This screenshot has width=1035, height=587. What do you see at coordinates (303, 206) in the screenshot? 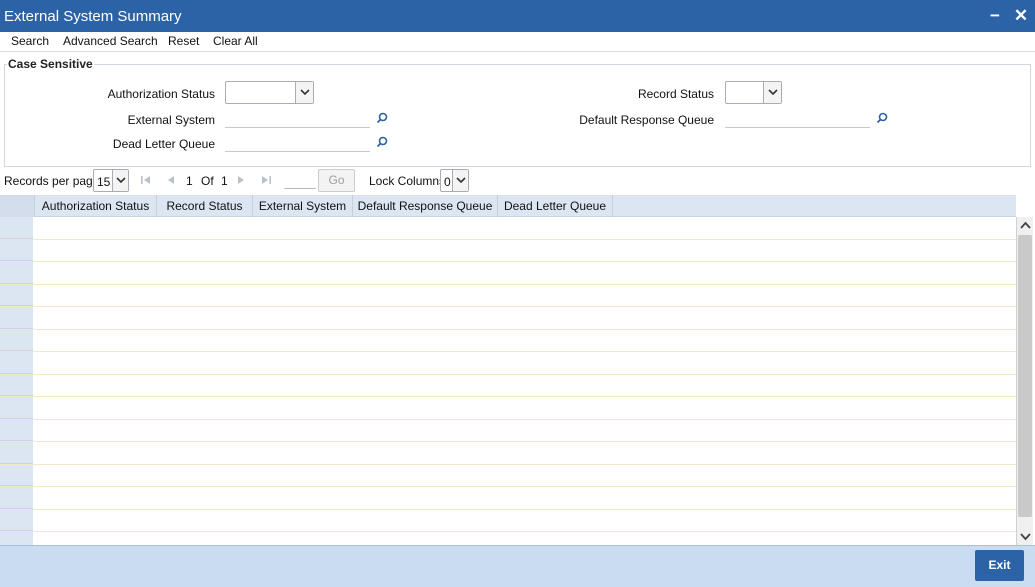
I see `column-header-external-system: External System` at bounding box center [303, 206].